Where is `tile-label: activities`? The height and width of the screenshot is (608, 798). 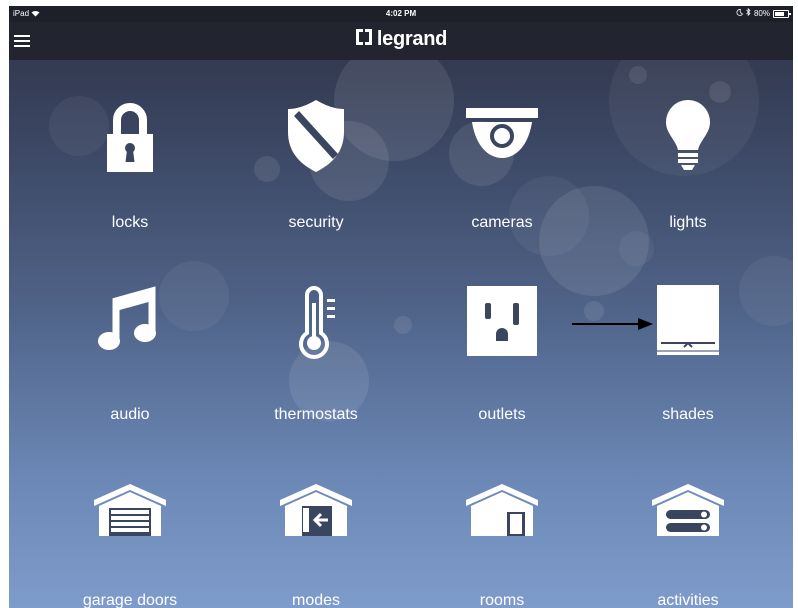
tile-label: activities is located at coordinates (688, 600).